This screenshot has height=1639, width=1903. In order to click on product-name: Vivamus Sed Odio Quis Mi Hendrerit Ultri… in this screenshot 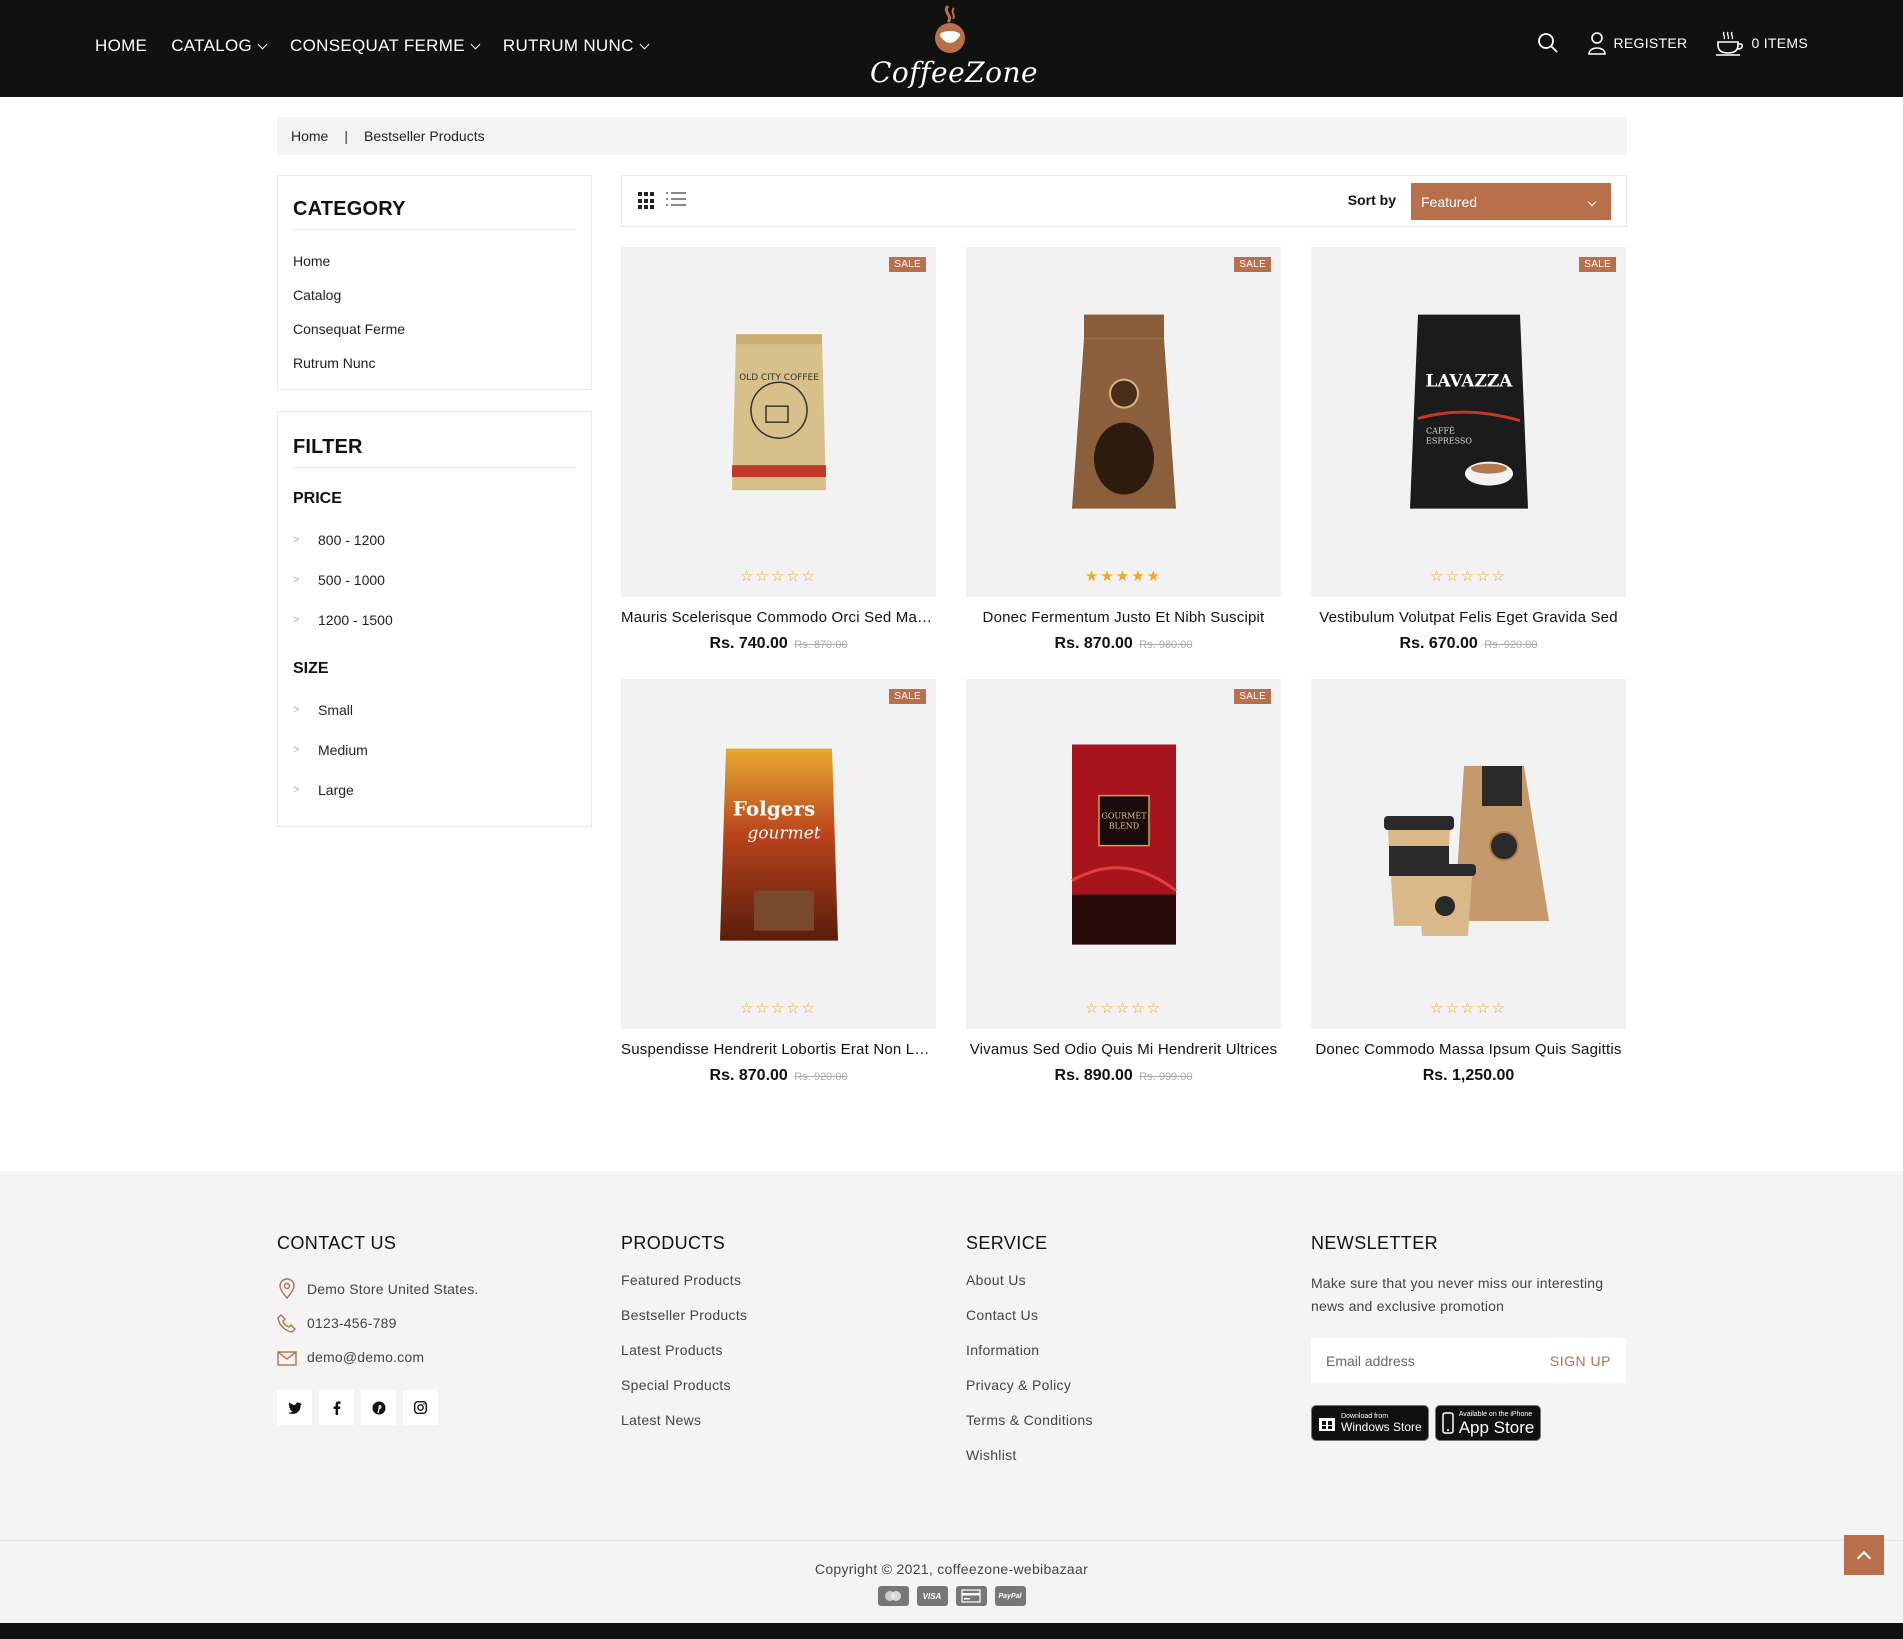, I will do `click(1123, 1049)`.